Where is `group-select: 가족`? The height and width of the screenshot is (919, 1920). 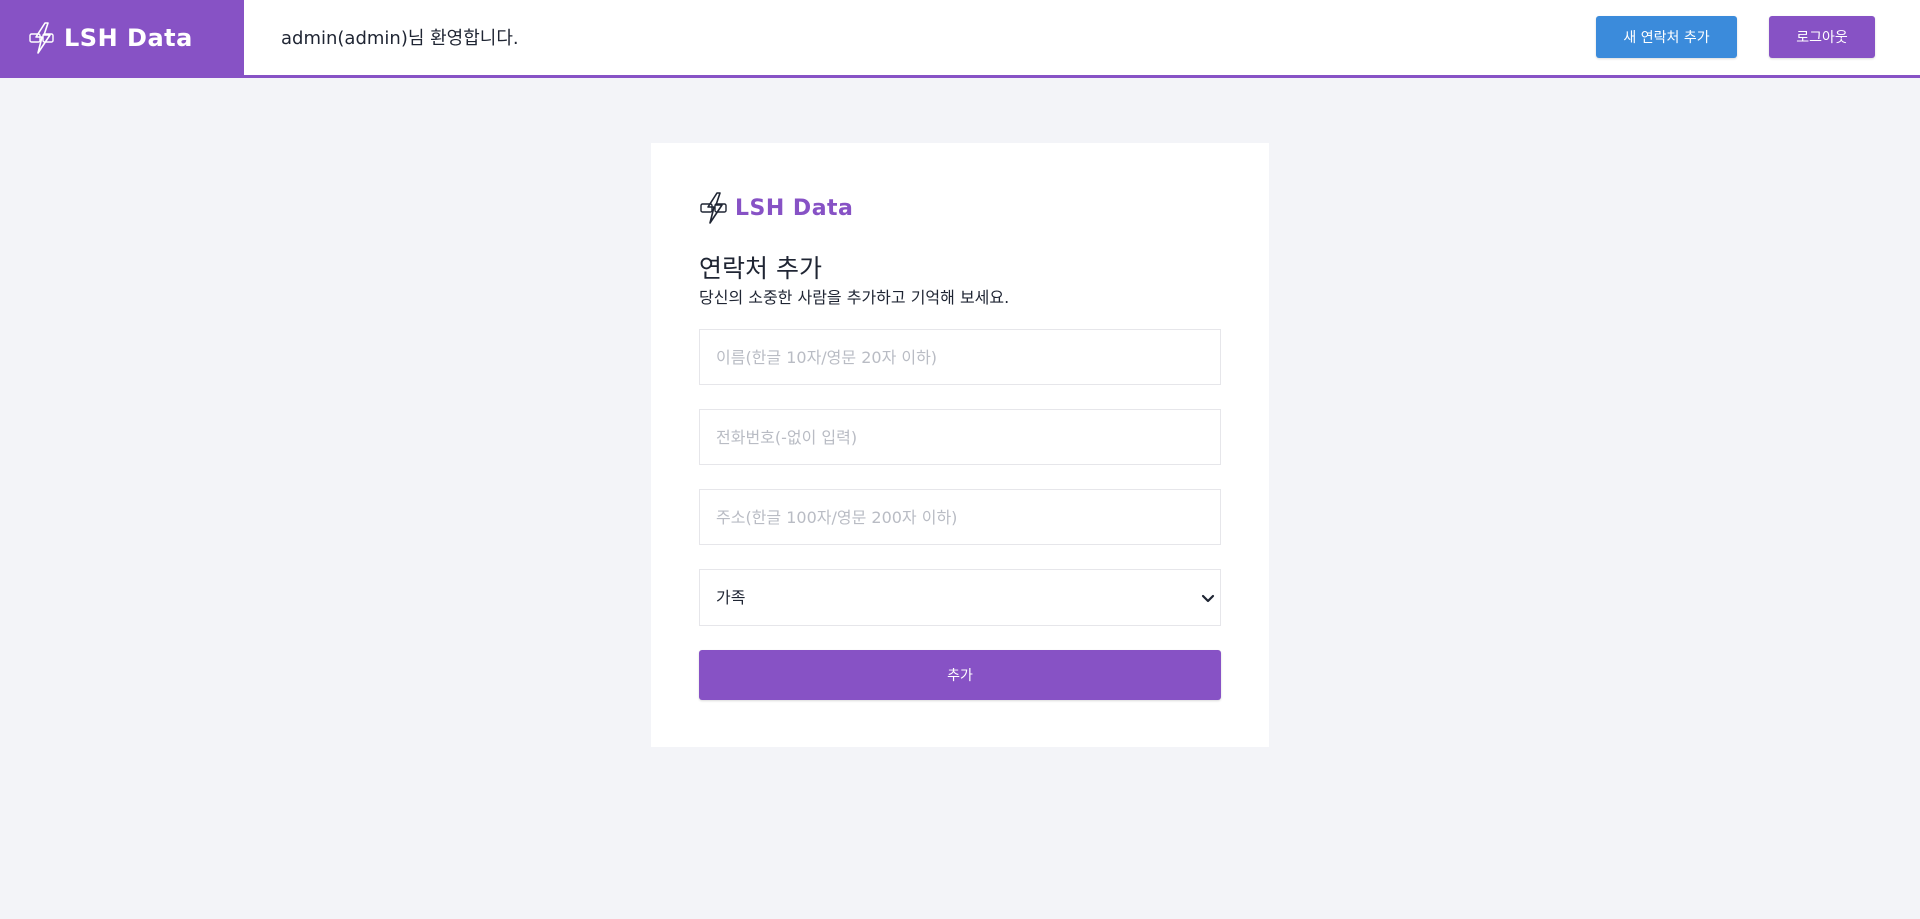 group-select: 가족 is located at coordinates (960, 597).